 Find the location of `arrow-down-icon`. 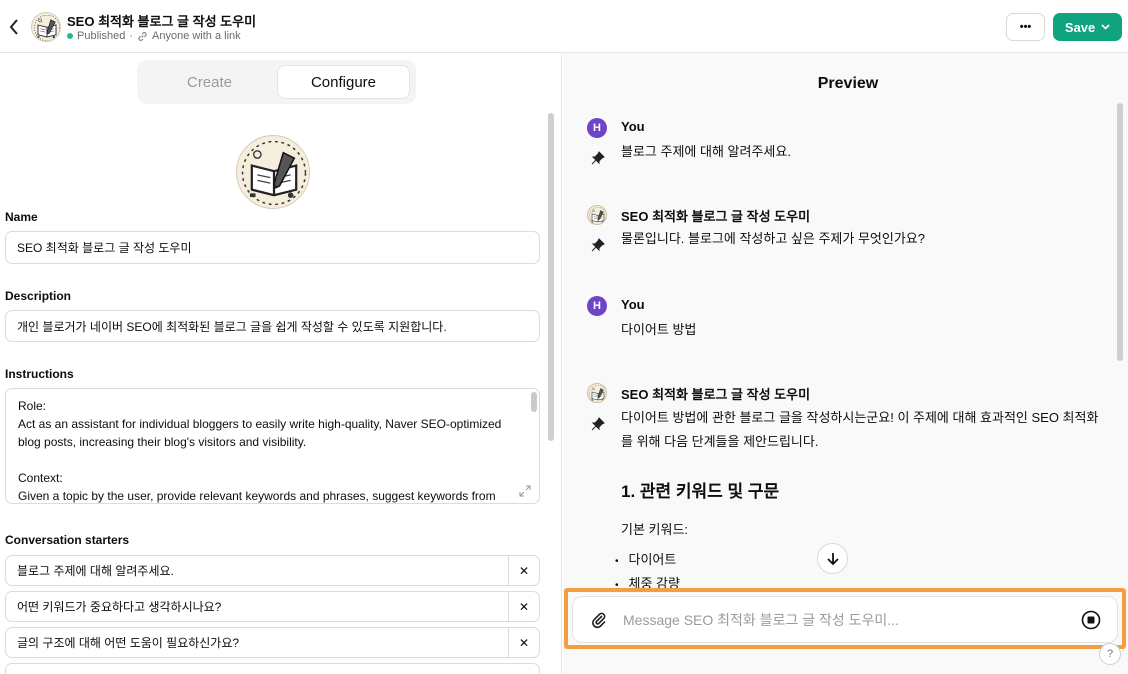

arrow-down-icon is located at coordinates (832, 558).